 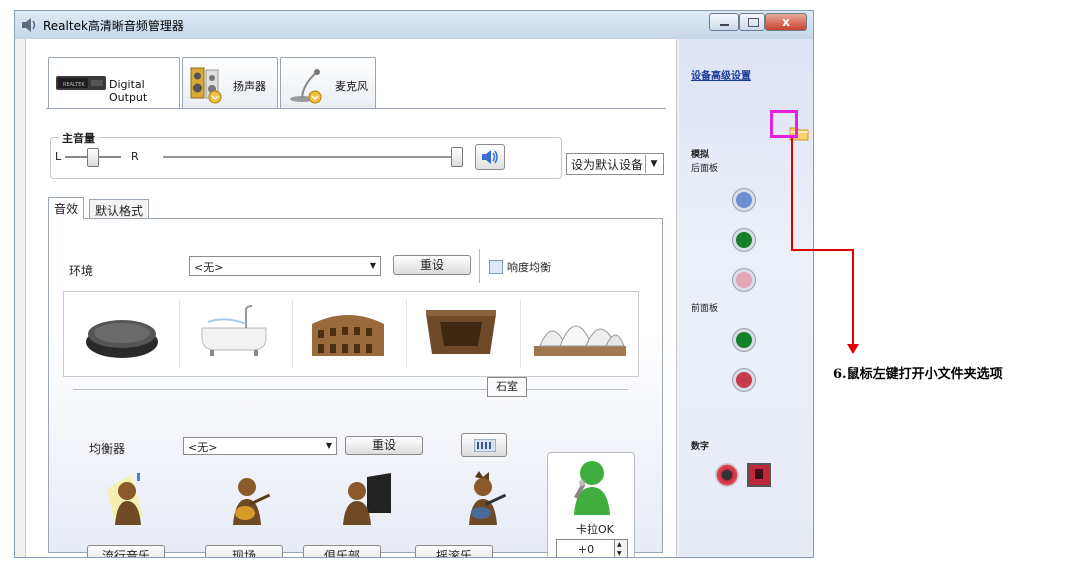 What do you see at coordinates (619, 544) in the screenshot?
I see `stepper-up-icon: ▲` at bounding box center [619, 544].